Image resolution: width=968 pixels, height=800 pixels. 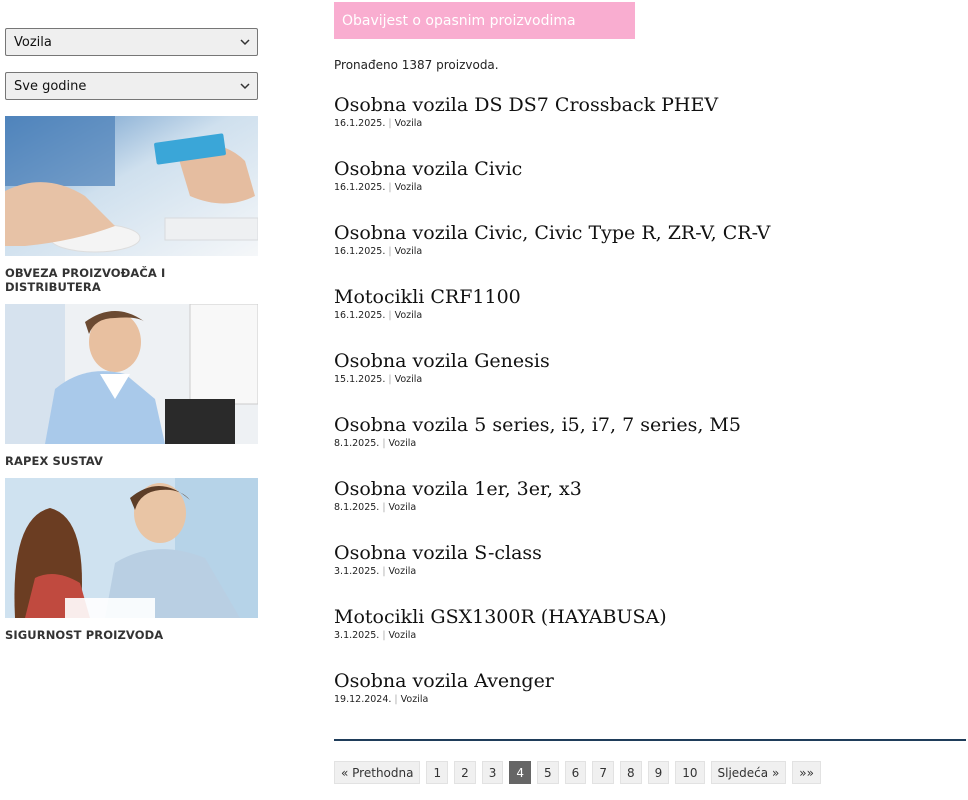 I want to click on category-select-value: Vozila, so click(x=33, y=42).